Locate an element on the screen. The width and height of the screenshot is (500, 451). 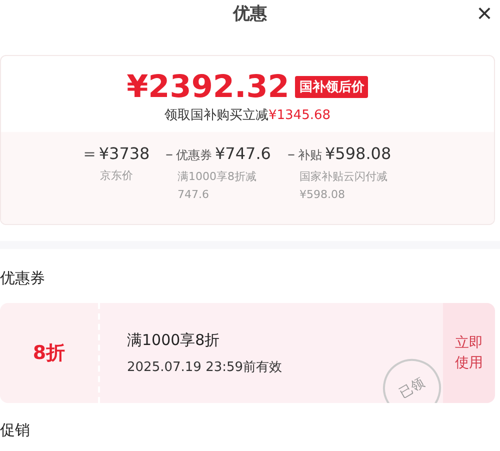
final-price: ¥2392.32 is located at coordinates (208, 87).